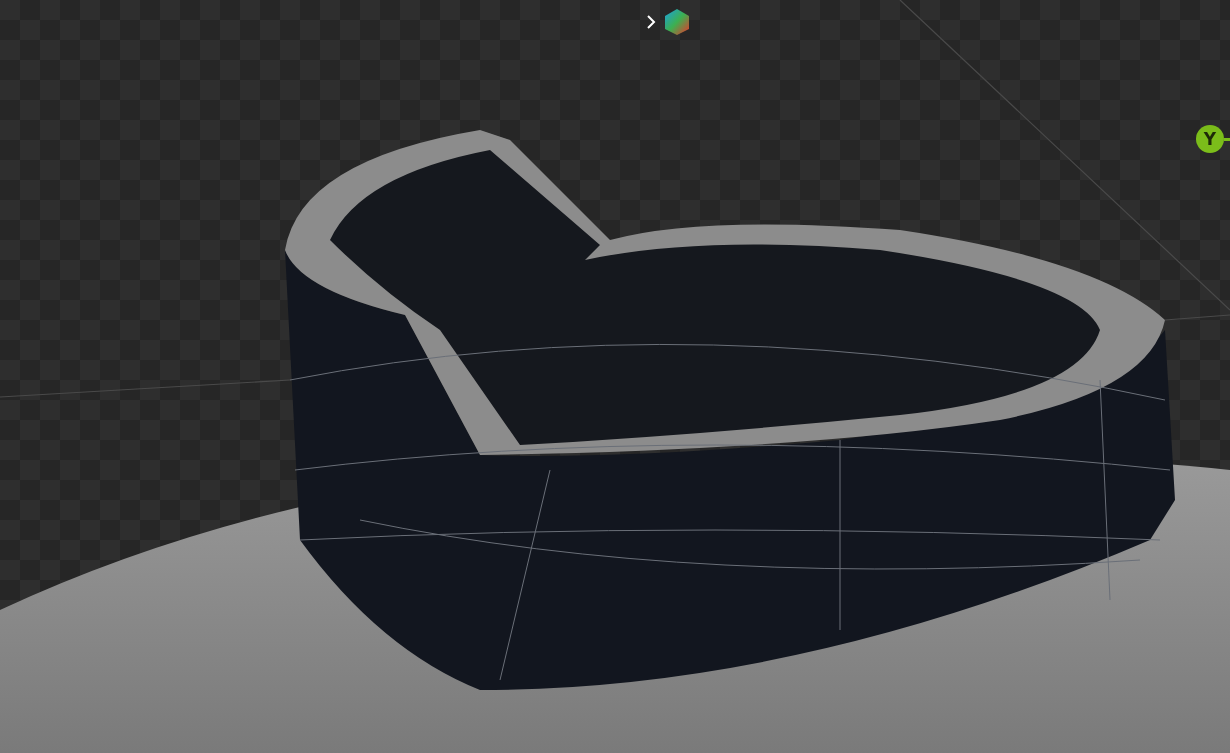  What do you see at coordinates (651, 22) in the screenshot?
I see `chevron-right-icon` at bounding box center [651, 22].